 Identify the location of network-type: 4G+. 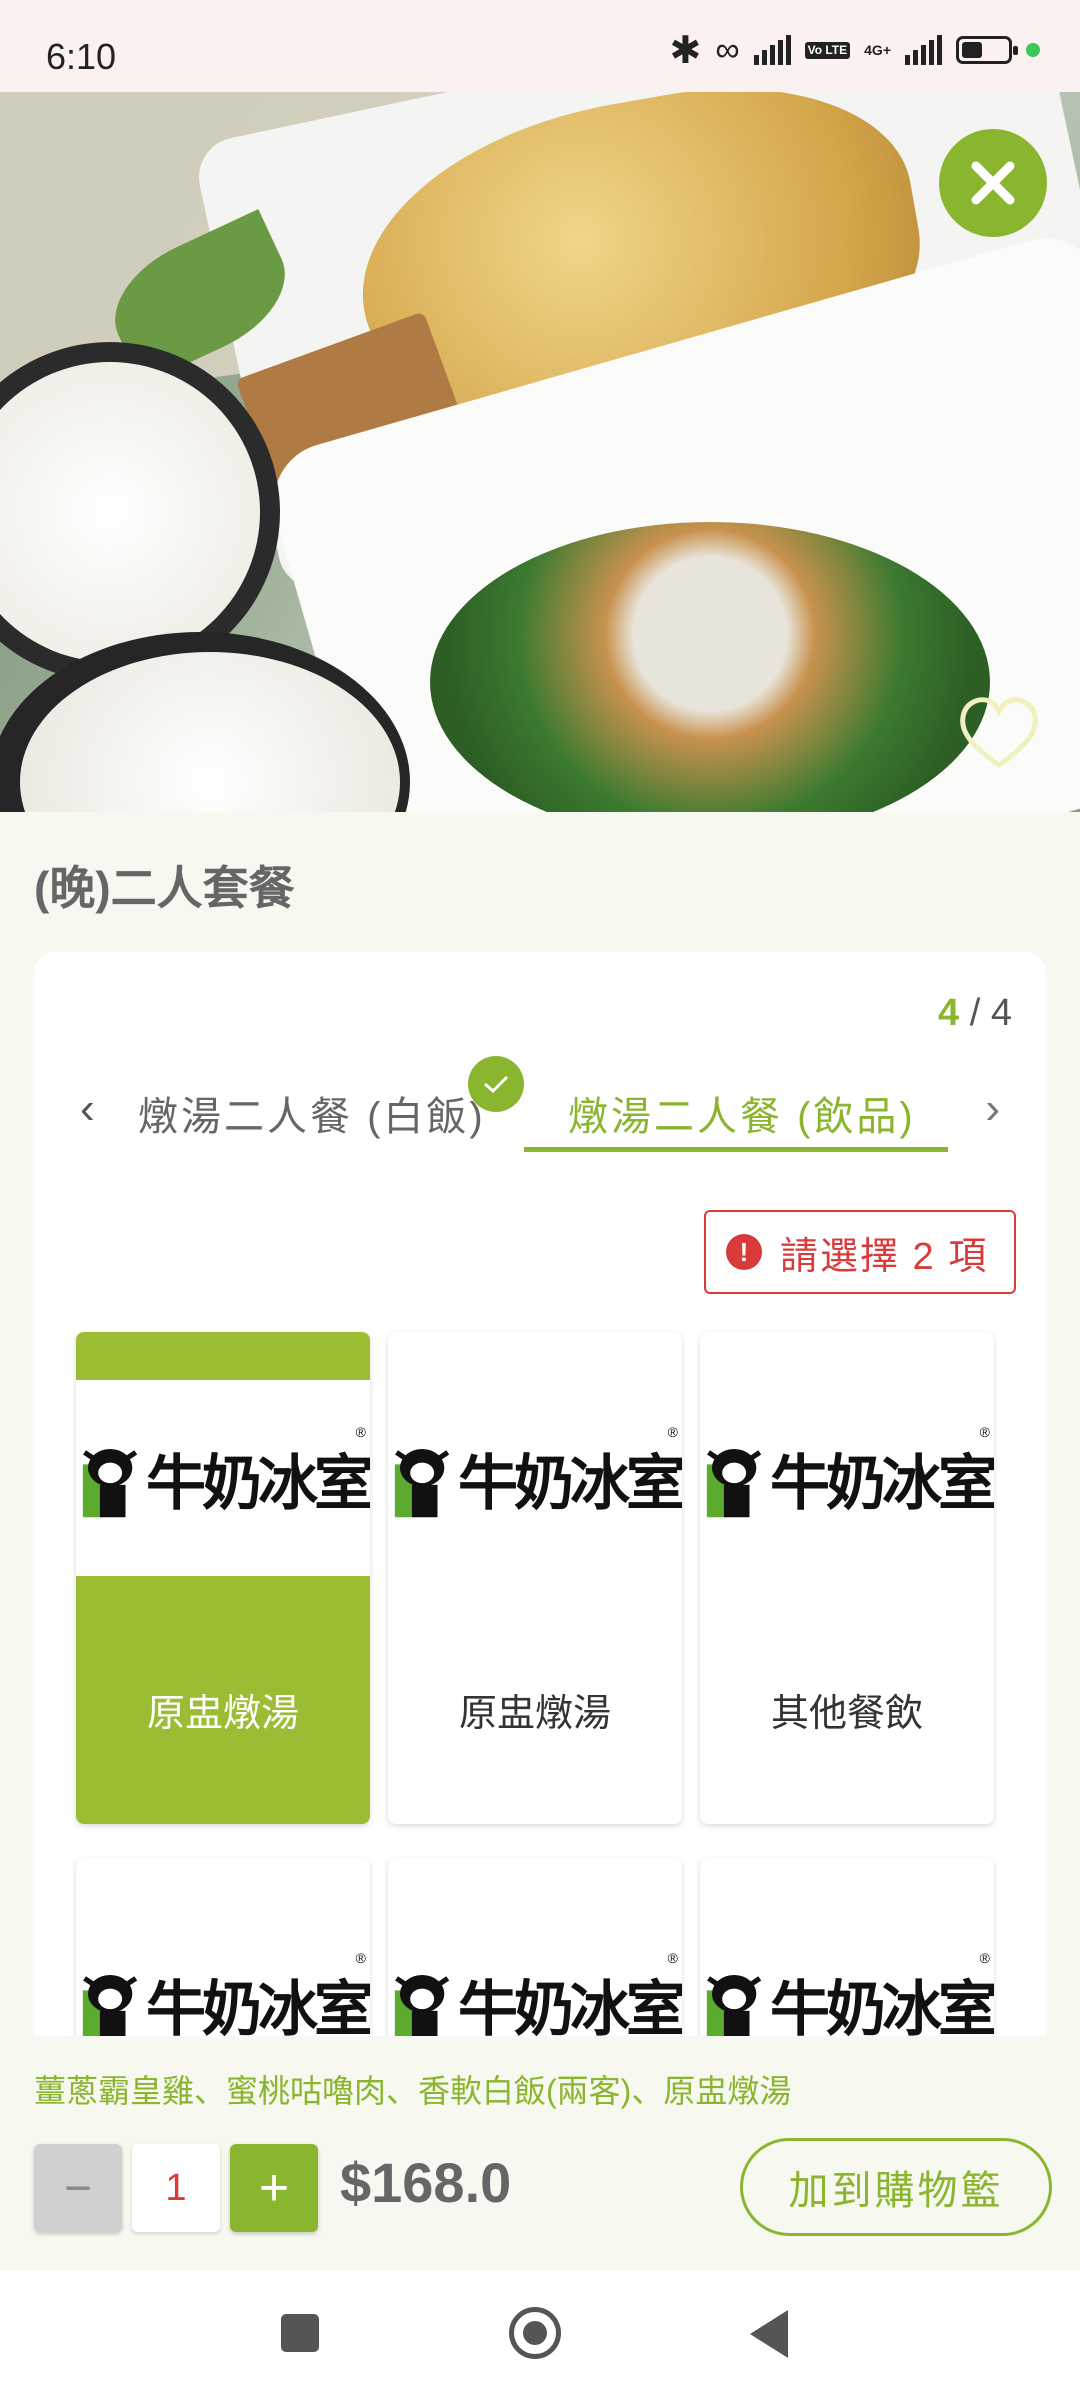
(877, 50).